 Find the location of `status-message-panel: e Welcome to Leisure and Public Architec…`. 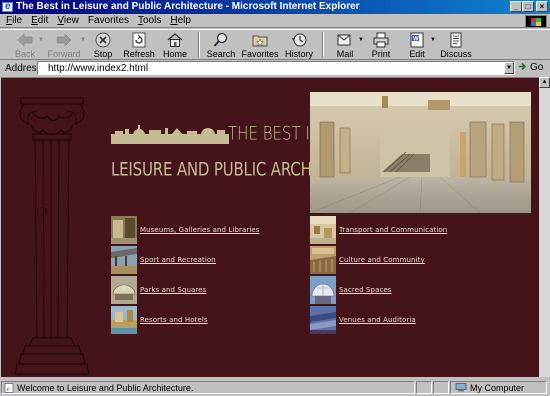

status-message-panel: e Welcome to Leisure and Public Architec… is located at coordinates (208, 387).